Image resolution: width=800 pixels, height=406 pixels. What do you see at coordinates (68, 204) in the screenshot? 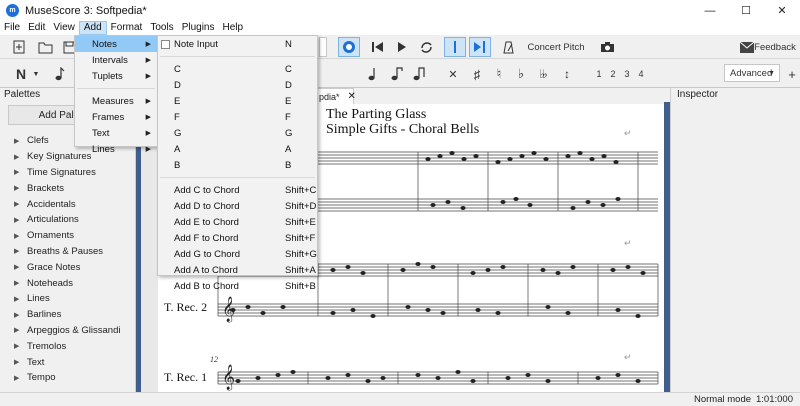
I see `palette-item: ▶ Accidentals` at bounding box center [68, 204].